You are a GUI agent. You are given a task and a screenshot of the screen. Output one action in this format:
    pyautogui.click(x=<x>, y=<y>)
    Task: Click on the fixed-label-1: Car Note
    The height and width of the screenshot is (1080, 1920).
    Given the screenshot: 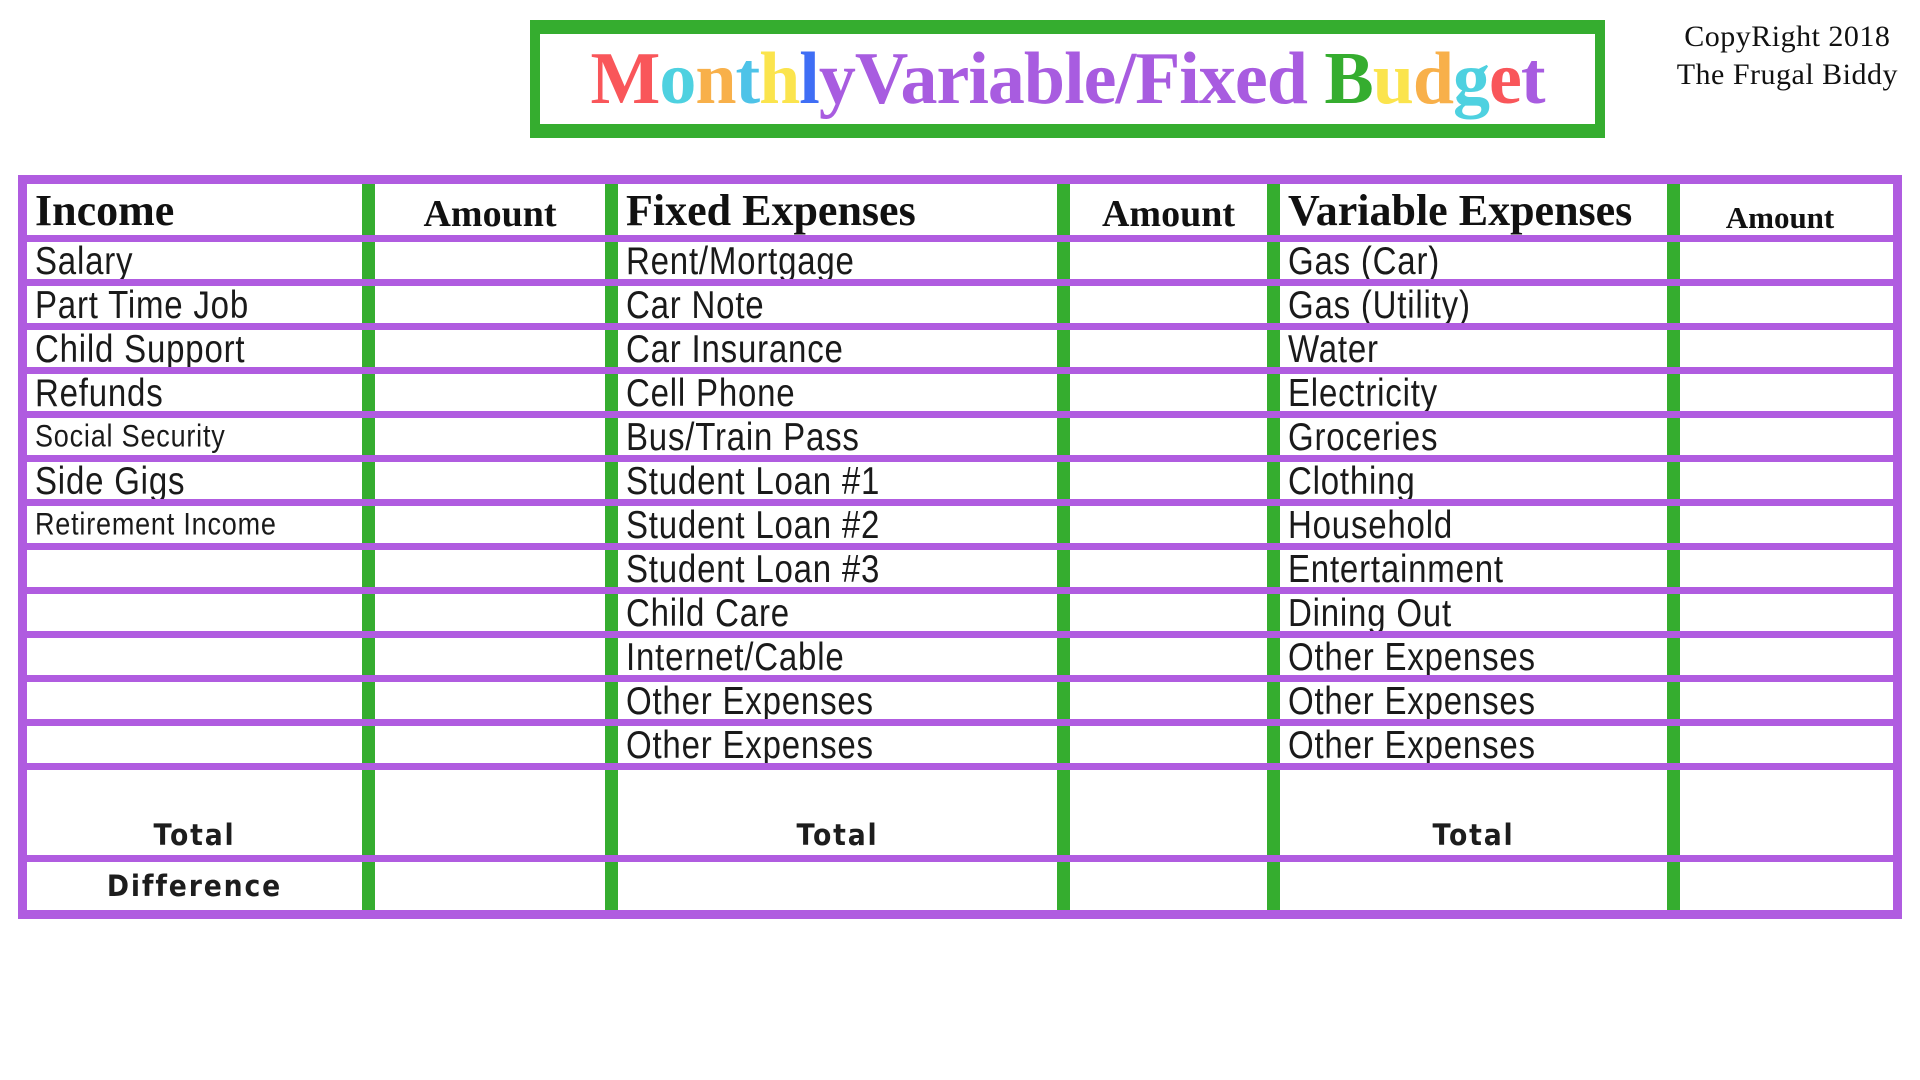 What is the action you would take?
    pyautogui.click(x=831, y=304)
    